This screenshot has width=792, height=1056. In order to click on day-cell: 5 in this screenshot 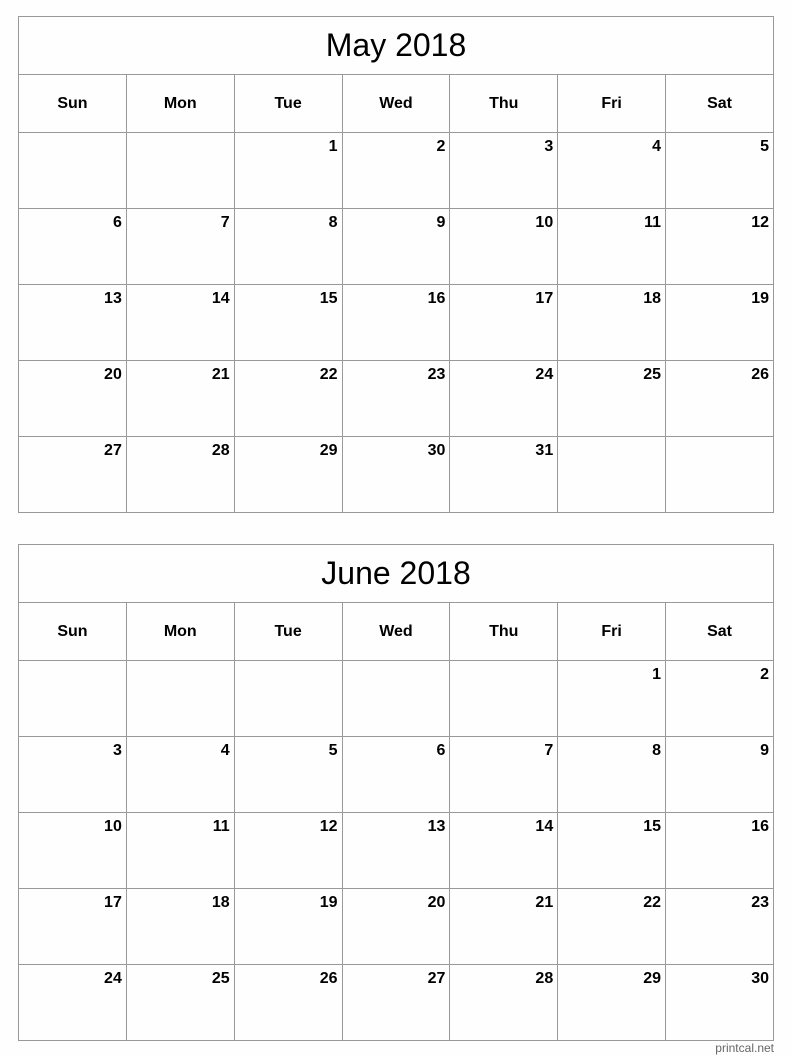, I will do `click(719, 170)`.